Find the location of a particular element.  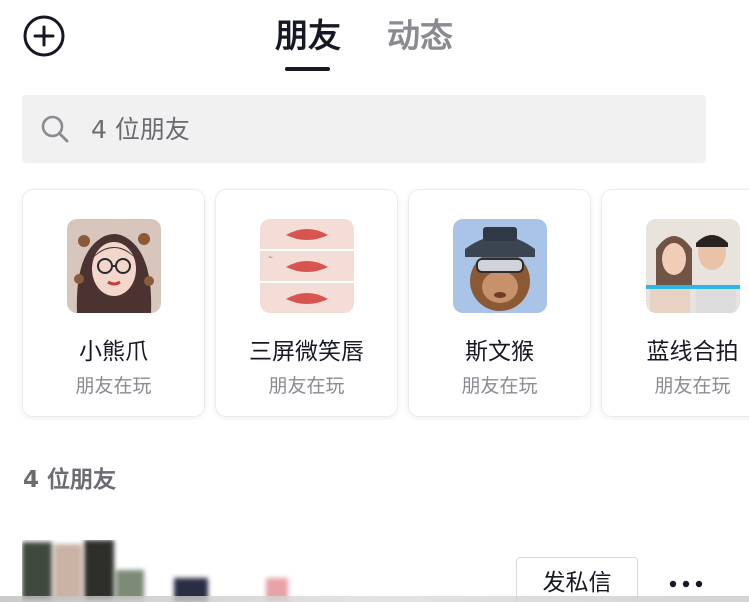

bottom-divider is located at coordinates (374, 599).